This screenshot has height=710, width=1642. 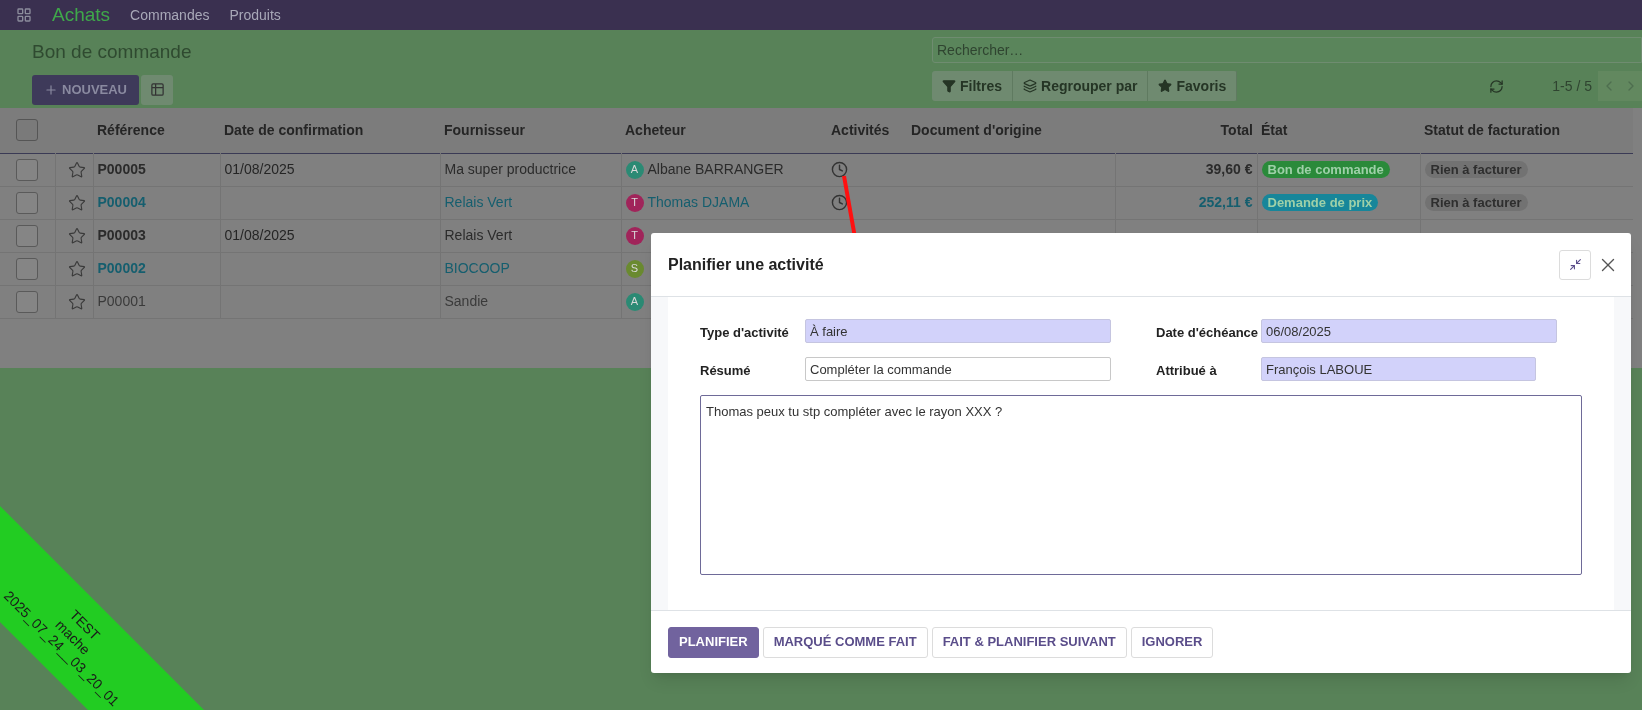 What do you see at coordinates (51, 89) in the screenshot?
I see `plus-icon` at bounding box center [51, 89].